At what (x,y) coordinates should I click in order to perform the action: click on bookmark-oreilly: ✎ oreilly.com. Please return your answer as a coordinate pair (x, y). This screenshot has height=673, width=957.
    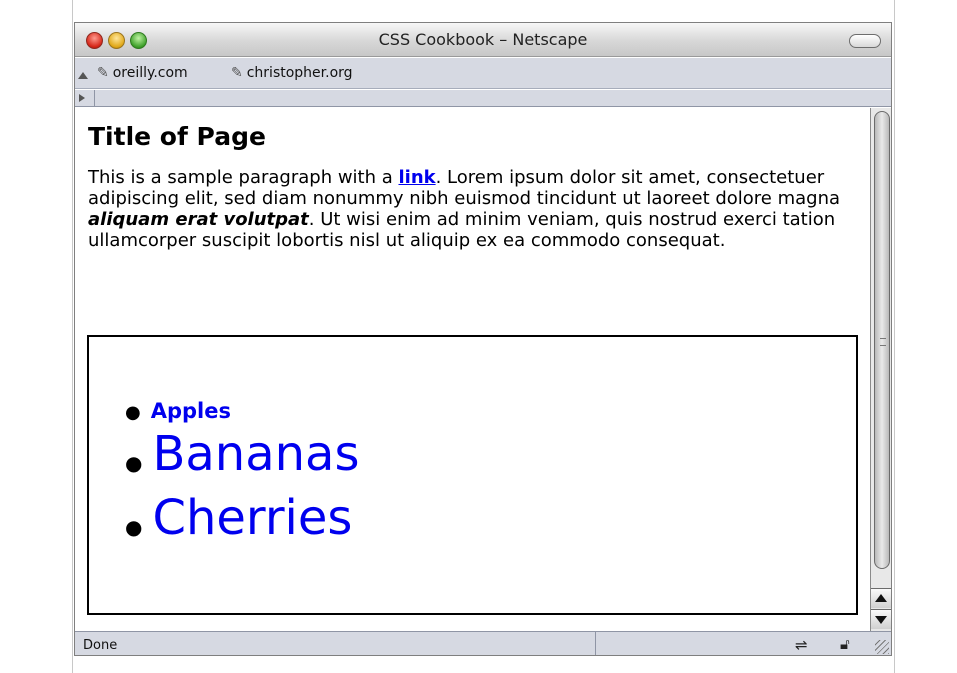
    Looking at the image, I should click on (142, 73).